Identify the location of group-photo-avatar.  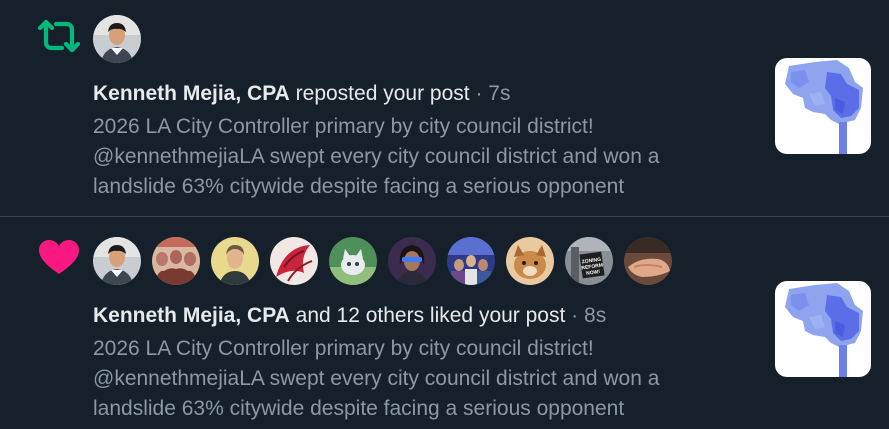
(176, 261).